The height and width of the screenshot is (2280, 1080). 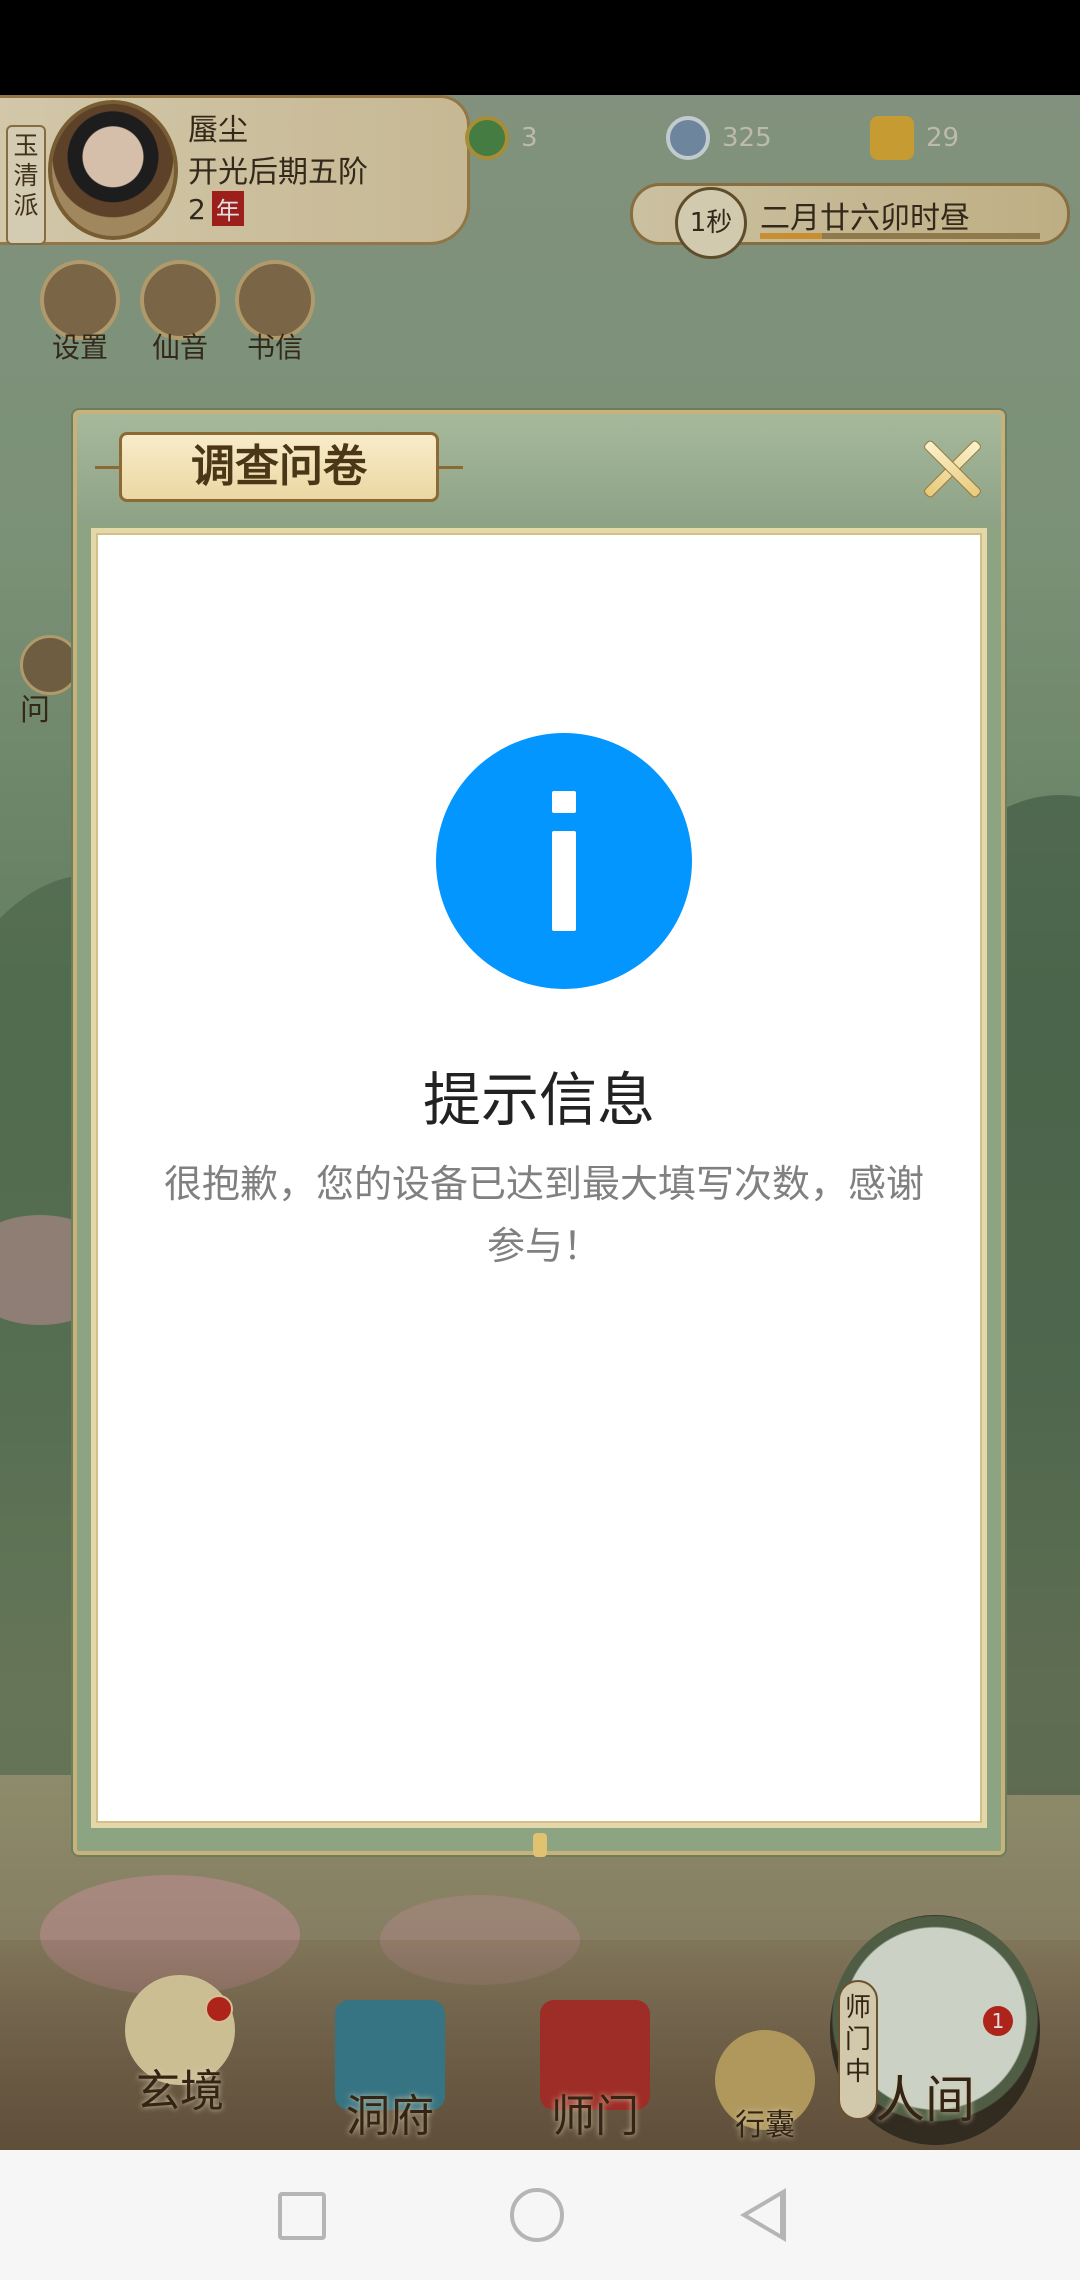 I want to click on info-icon-dot, so click(x=564, y=802).